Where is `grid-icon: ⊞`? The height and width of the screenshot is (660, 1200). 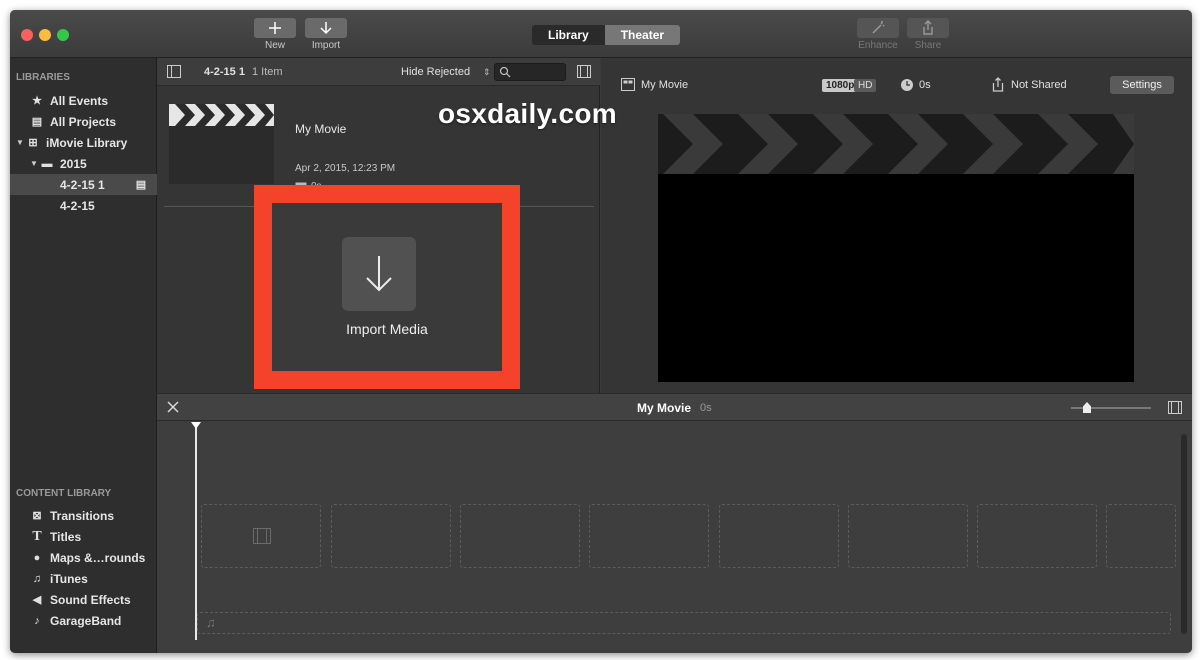
grid-icon: ⊞ is located at coordinates (33, 143).